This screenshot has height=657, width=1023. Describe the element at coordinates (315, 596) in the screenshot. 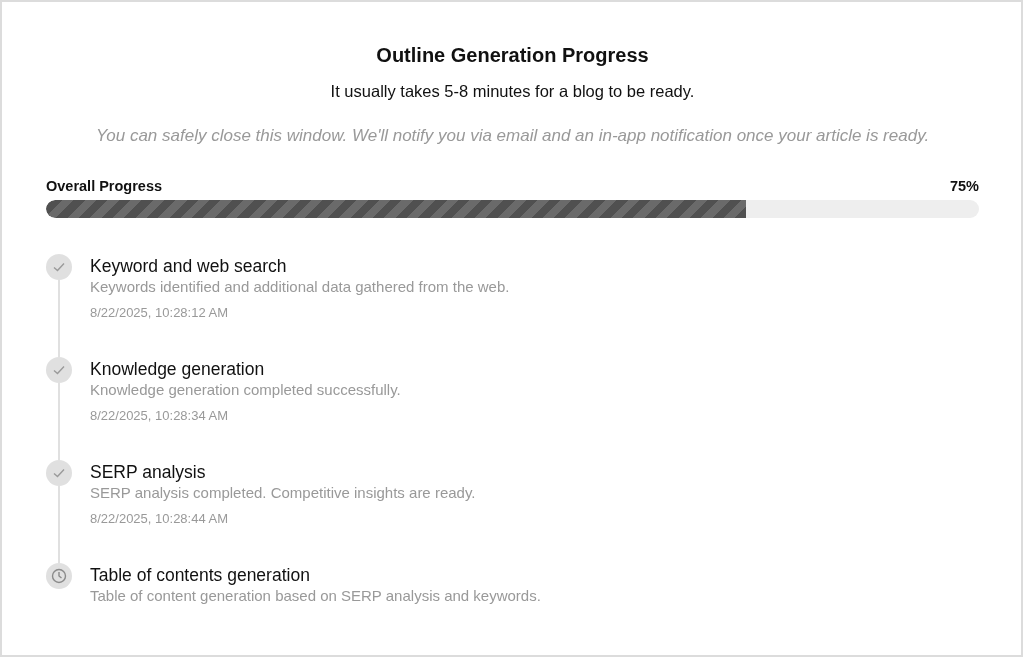

I see `step-description: Table of content generation based on SERP analysis and keywords.` at that location.